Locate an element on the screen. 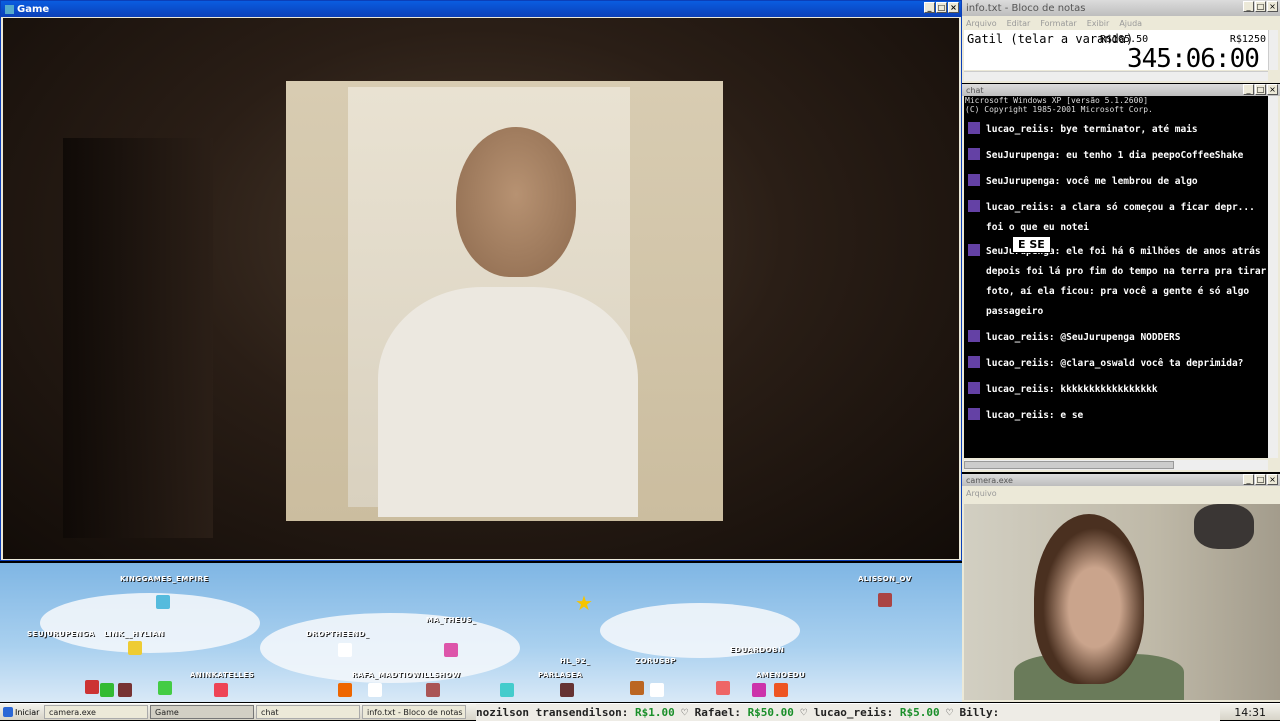 The width and height of the screenshot is (1280, 721). menu-help: Ajuda is located at coordinates (1130, 23).